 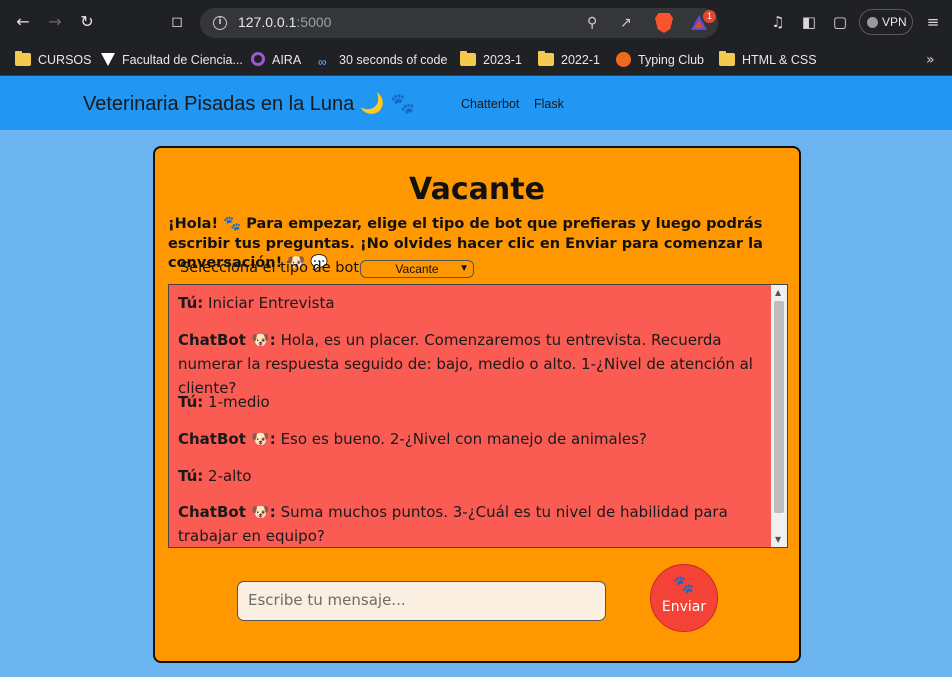 I want to click on reload-icon: ↻, so click(x=87, y=22).